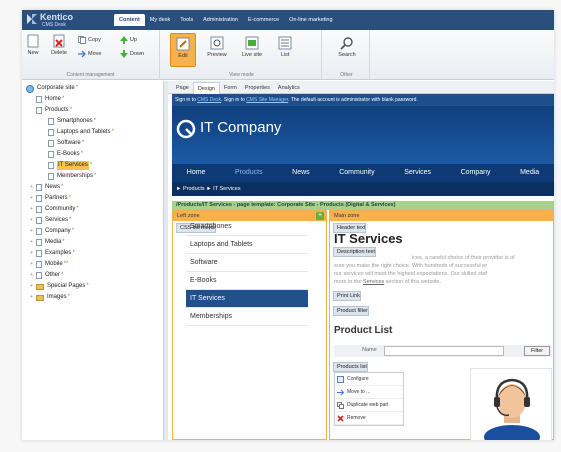  What do you see at coordinates (196, 173) in the screenshot?
I see `site-nav-home: Home` at bounding box center [196, 173].